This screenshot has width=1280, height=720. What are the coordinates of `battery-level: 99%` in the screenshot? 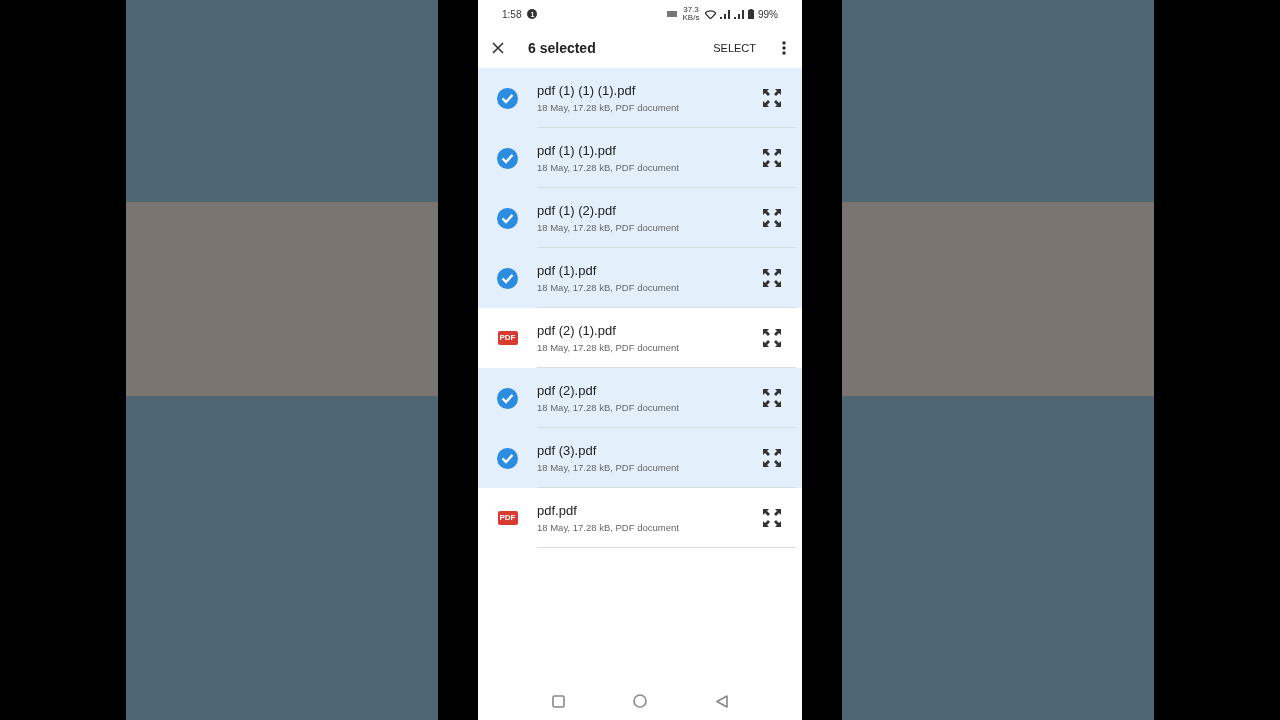 It's located at (768, 14).